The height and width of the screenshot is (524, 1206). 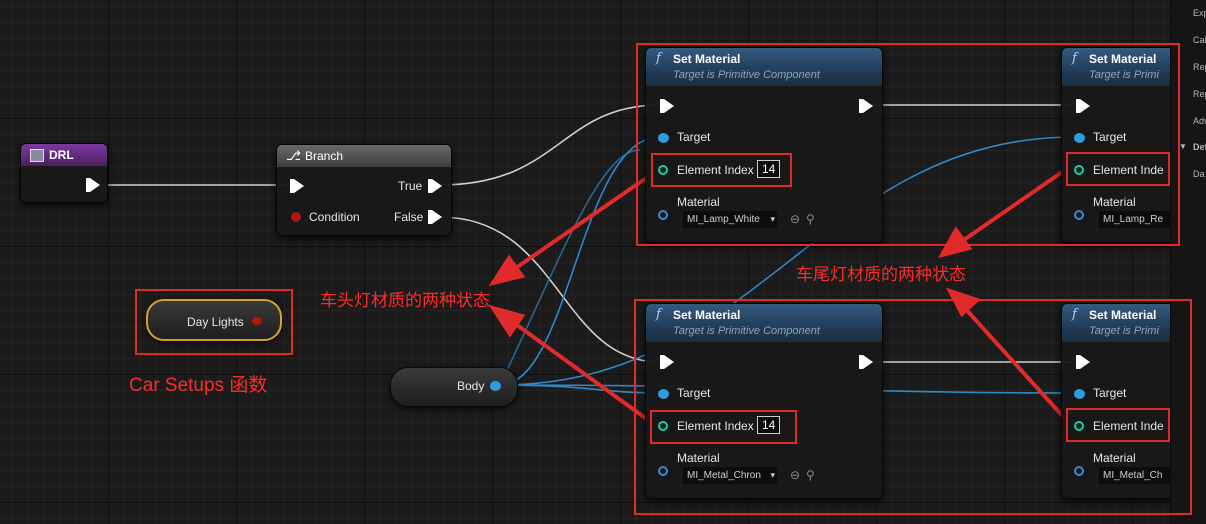 What do you see at coordinates (214, 322) in the screenshot?
I see `highlight-day-lights` at bounding box center [214, 322].